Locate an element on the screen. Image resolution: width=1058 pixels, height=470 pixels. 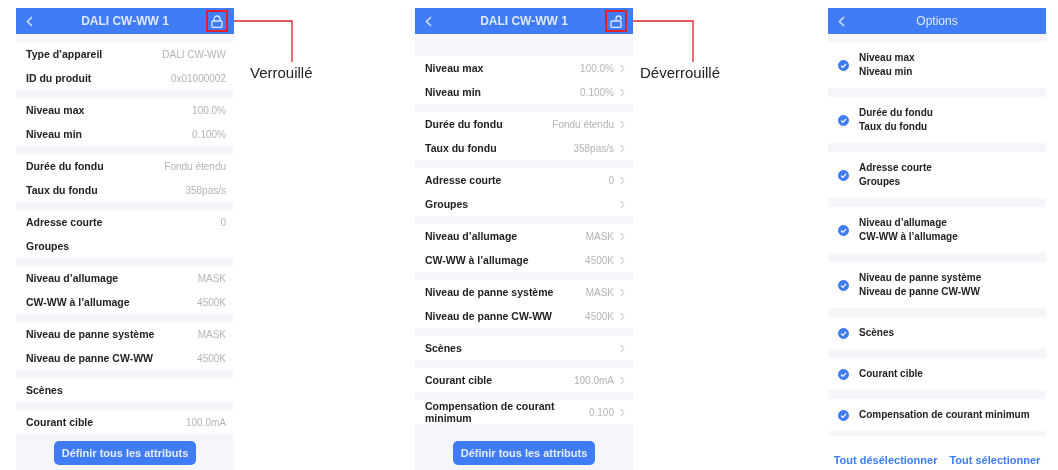
option-item: Durée du fondu Taux du fondu is located at coordinates (937, 120).